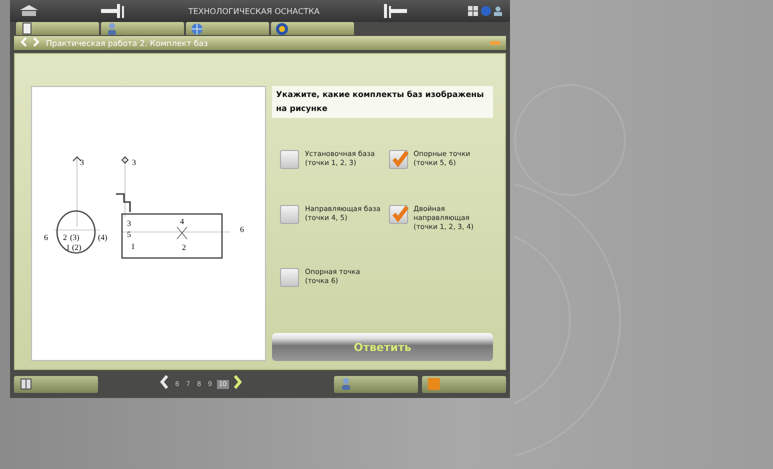 The height and width of the screenshot is (469, 773). What do you see at coordinates (75, 237) in the screenshot?
I see `point-number: (3)` at bounding box center [75, 237].